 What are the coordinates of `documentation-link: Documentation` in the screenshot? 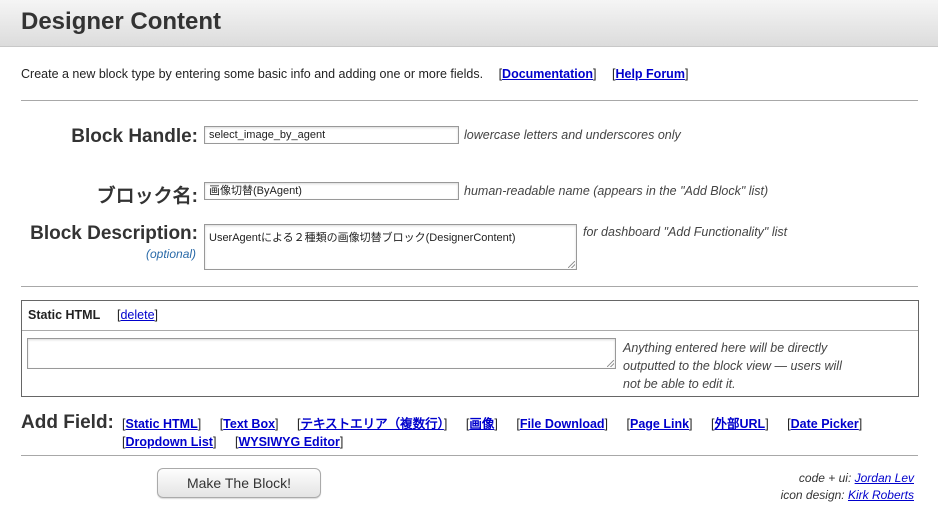 It's located at (547, 74).